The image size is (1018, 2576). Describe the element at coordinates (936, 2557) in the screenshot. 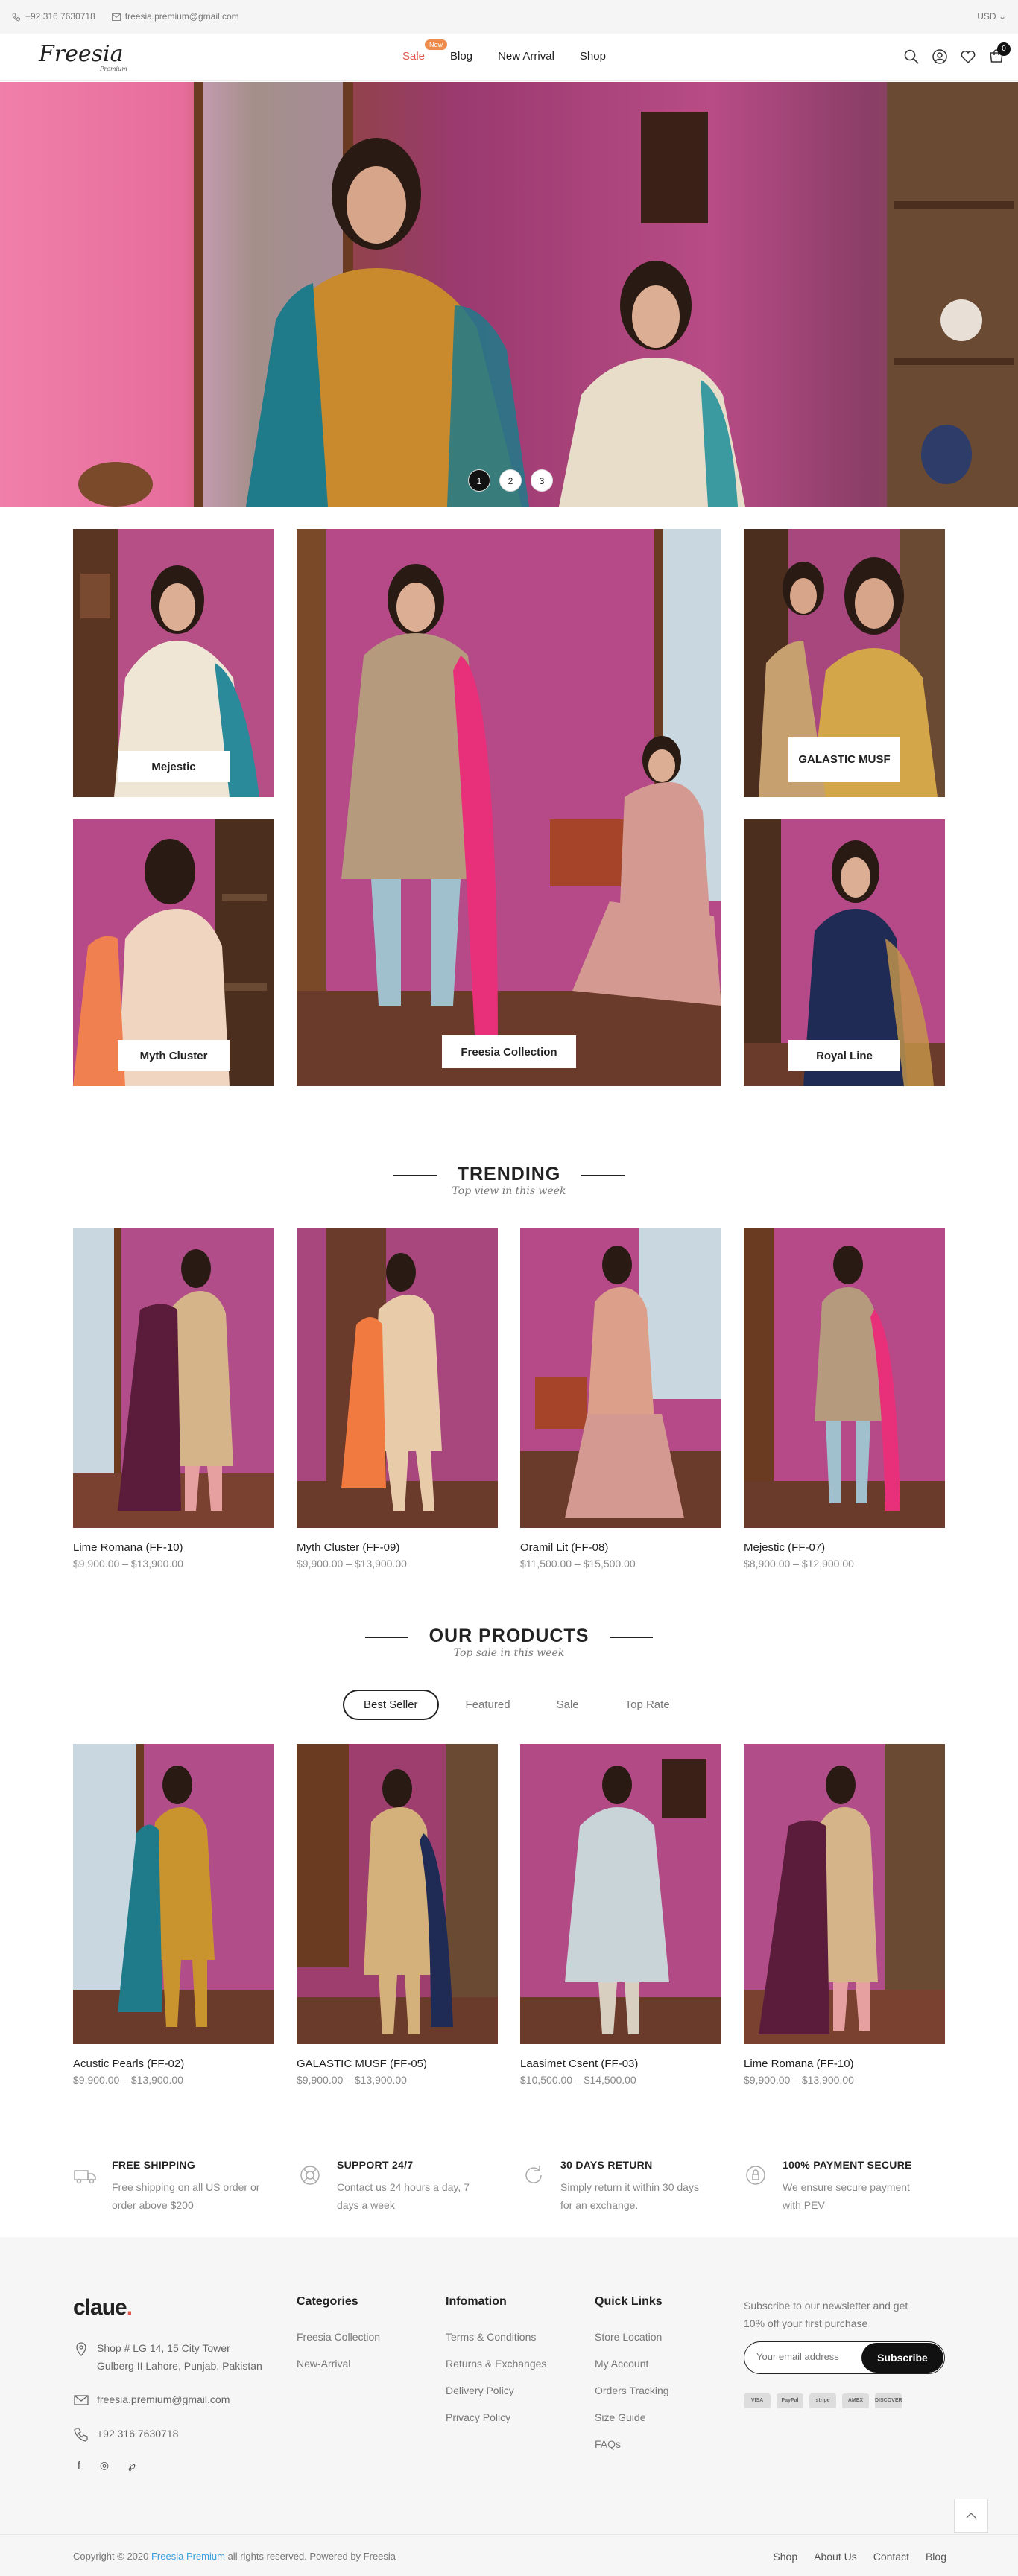

I see `bottom-link-blog: Blog` at that location.